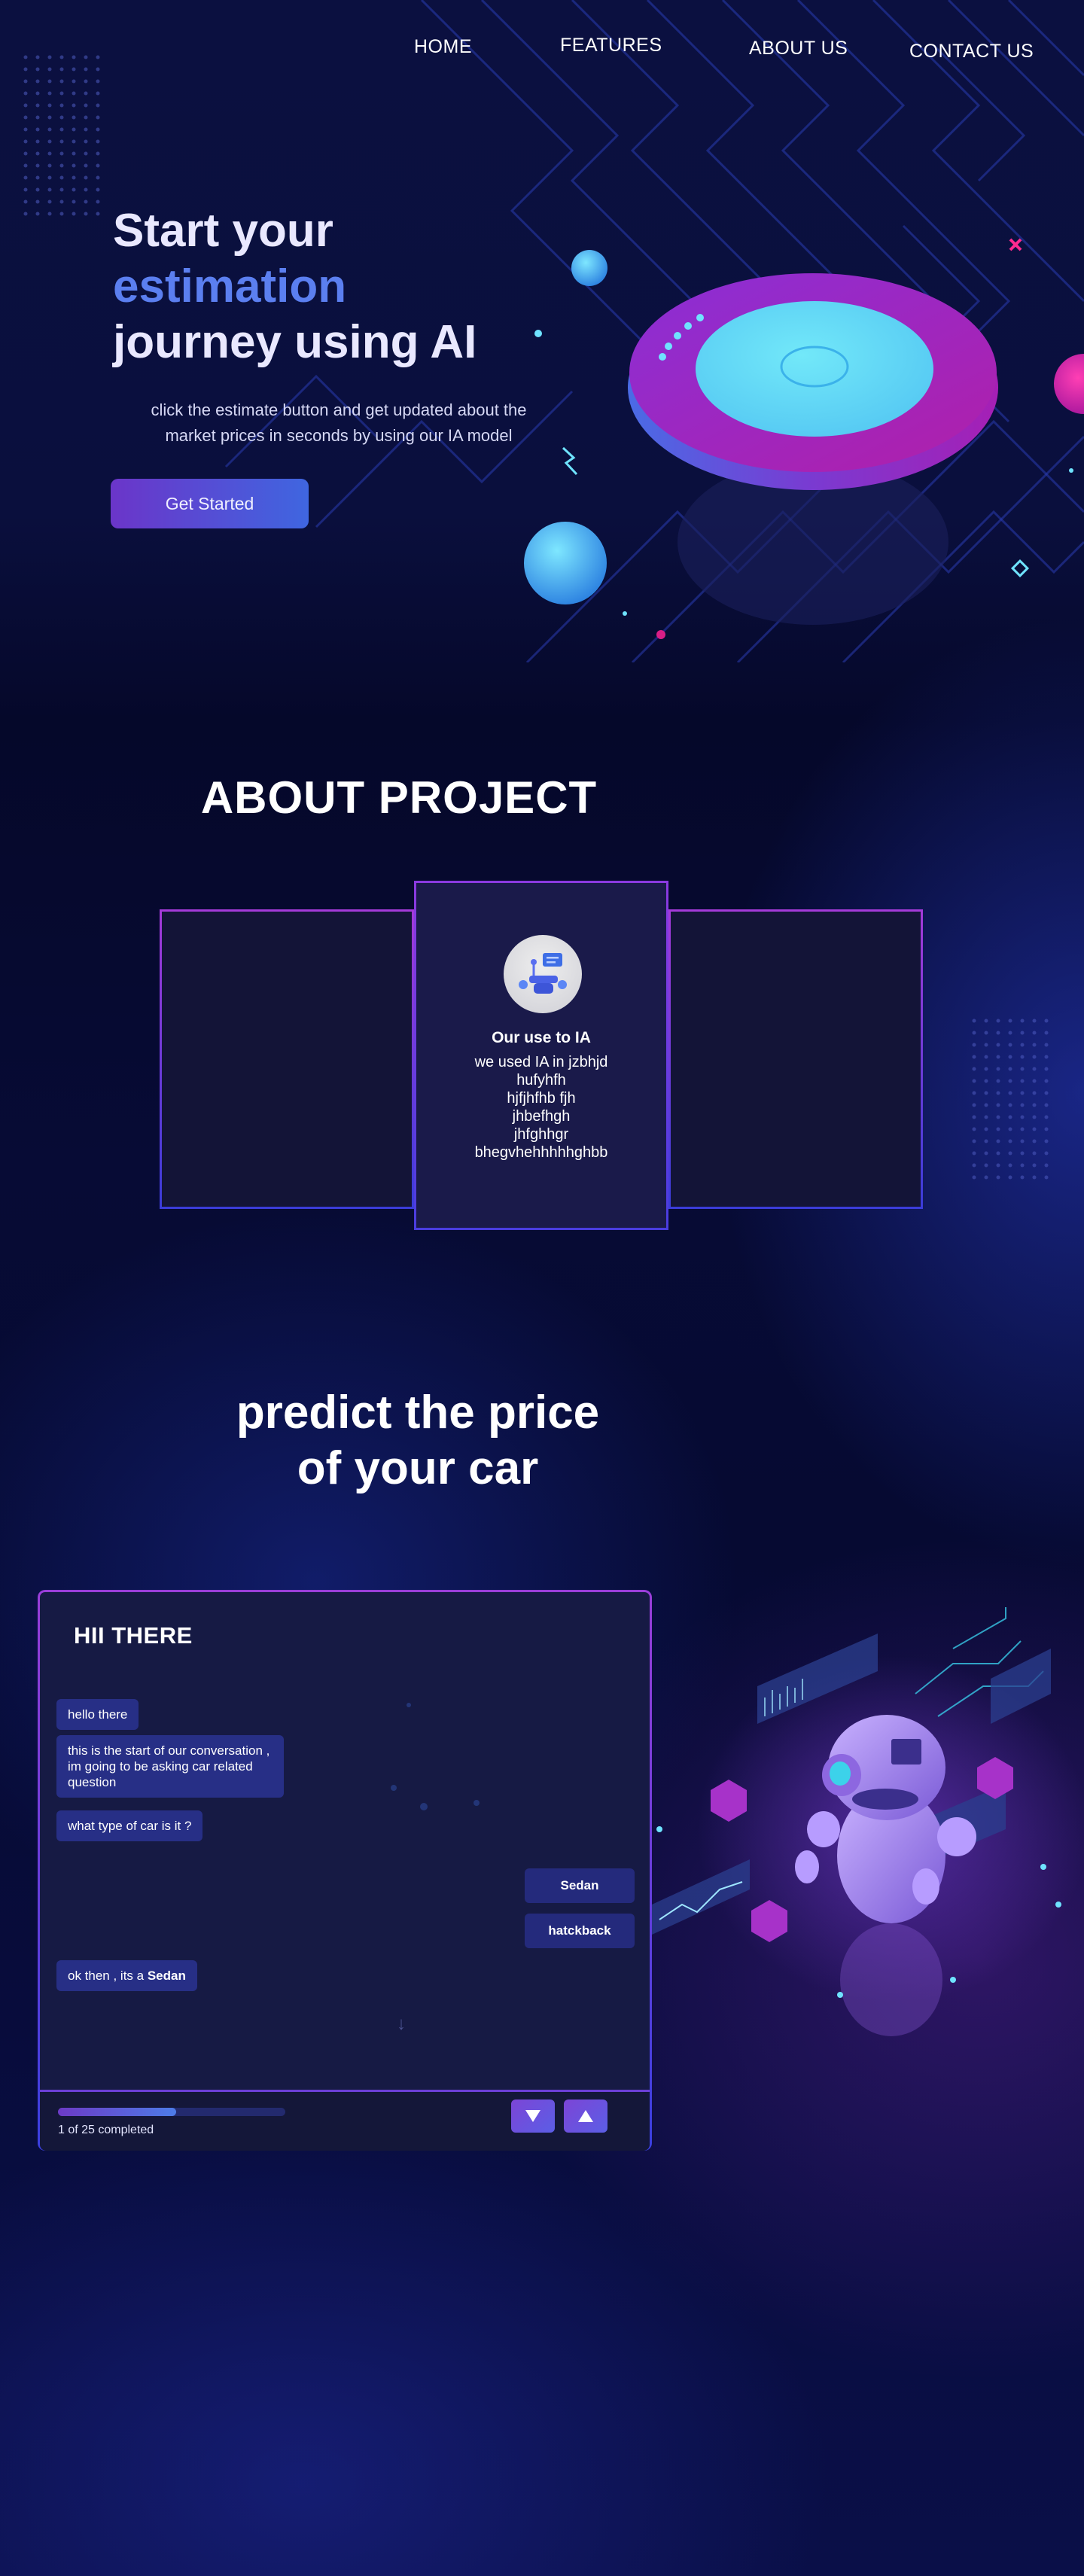 The height and width of the screenshot is (2576, 1084). Describe the element at coordinates (611, 46) in the screenshot. I see `nav-features-link: FEATURES` at that location.